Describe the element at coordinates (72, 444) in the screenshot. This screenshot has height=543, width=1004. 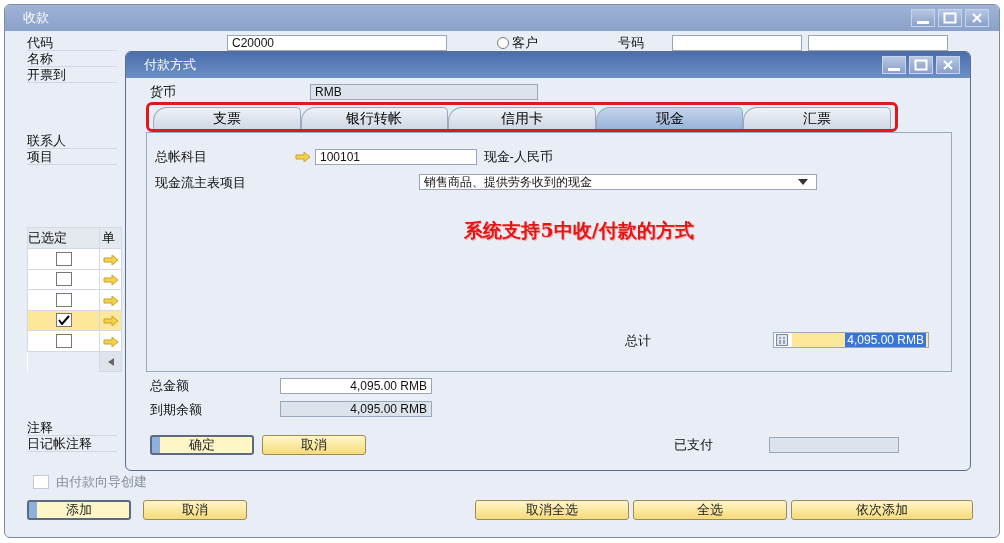
I see `field-label: 日记帐注释` at that location.